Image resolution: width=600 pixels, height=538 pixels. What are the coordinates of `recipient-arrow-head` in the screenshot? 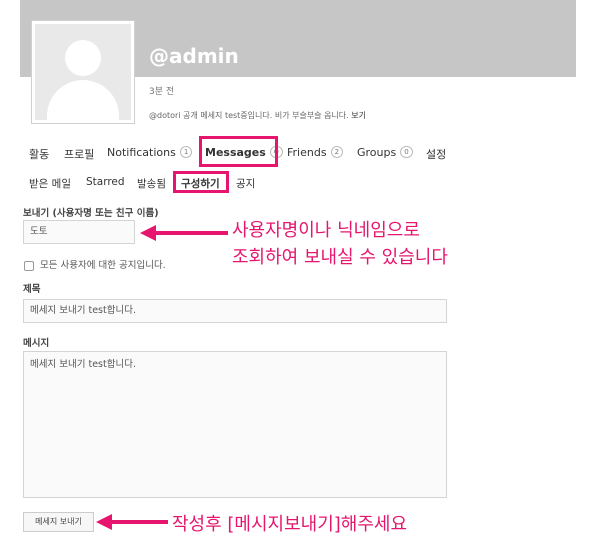 It's located at (148, 233).